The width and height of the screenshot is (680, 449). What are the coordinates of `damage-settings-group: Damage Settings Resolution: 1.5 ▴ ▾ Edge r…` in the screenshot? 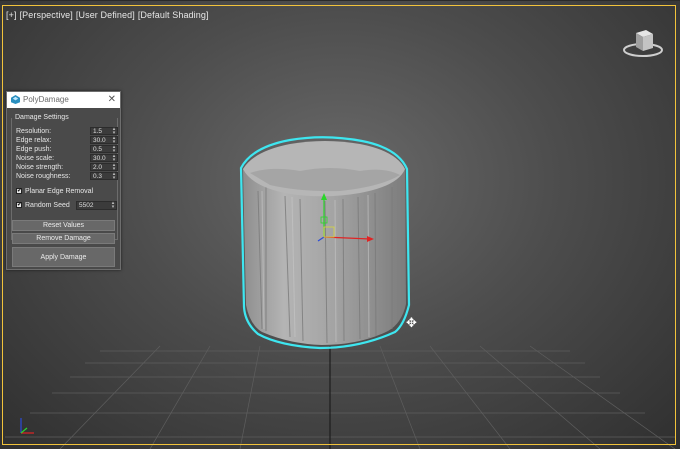 It's located at (64, 208).